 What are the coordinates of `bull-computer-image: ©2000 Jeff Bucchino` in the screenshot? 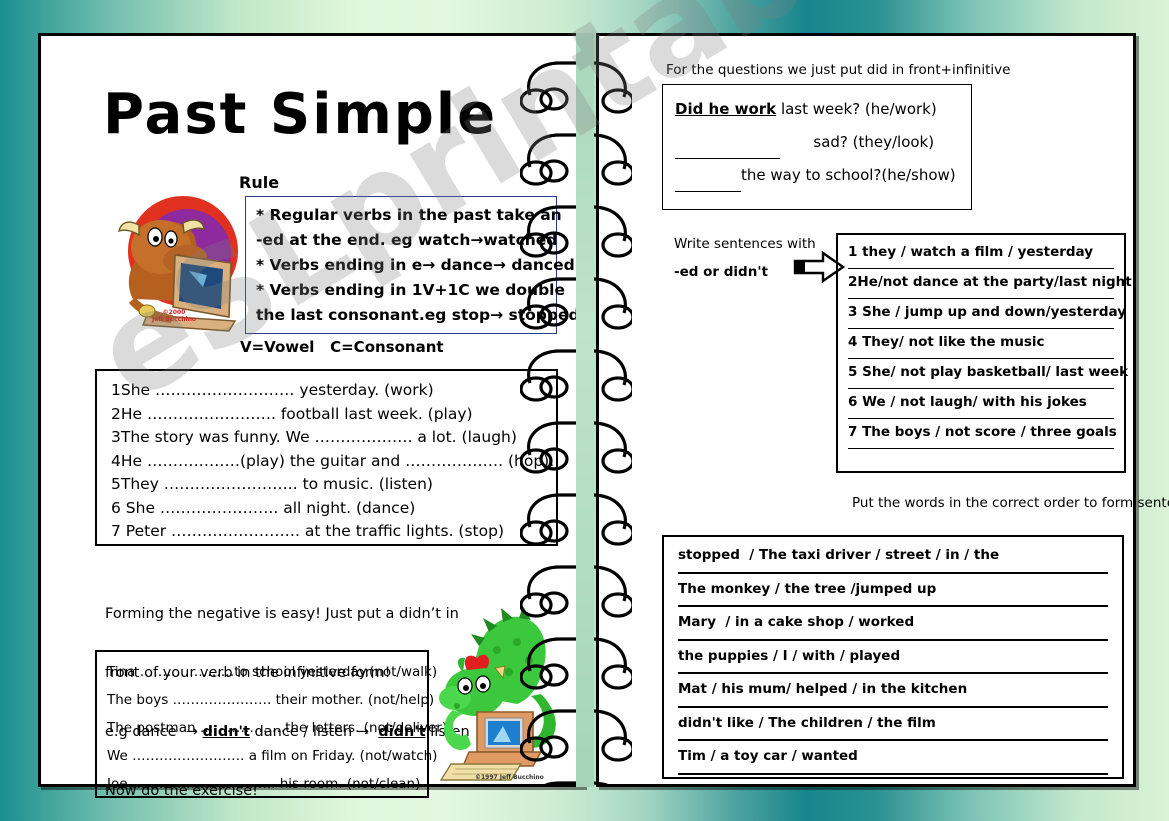 It's located at (175, 265).